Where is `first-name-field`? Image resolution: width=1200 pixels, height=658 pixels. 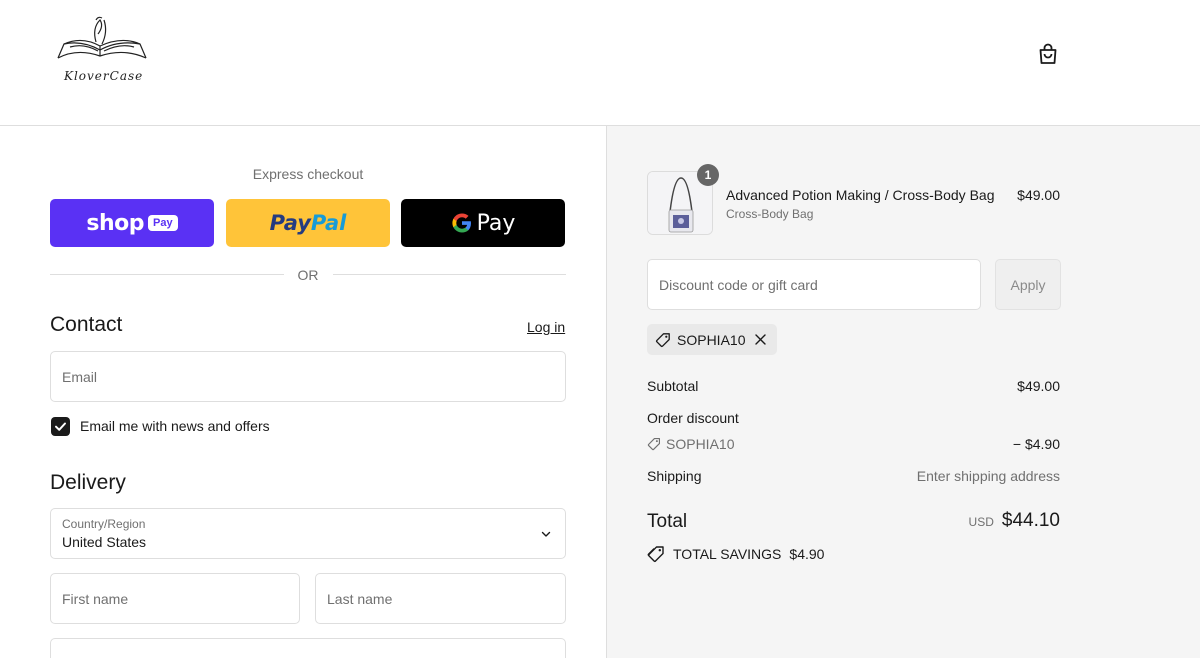 first-name-field is located at coordinates (175, 598).